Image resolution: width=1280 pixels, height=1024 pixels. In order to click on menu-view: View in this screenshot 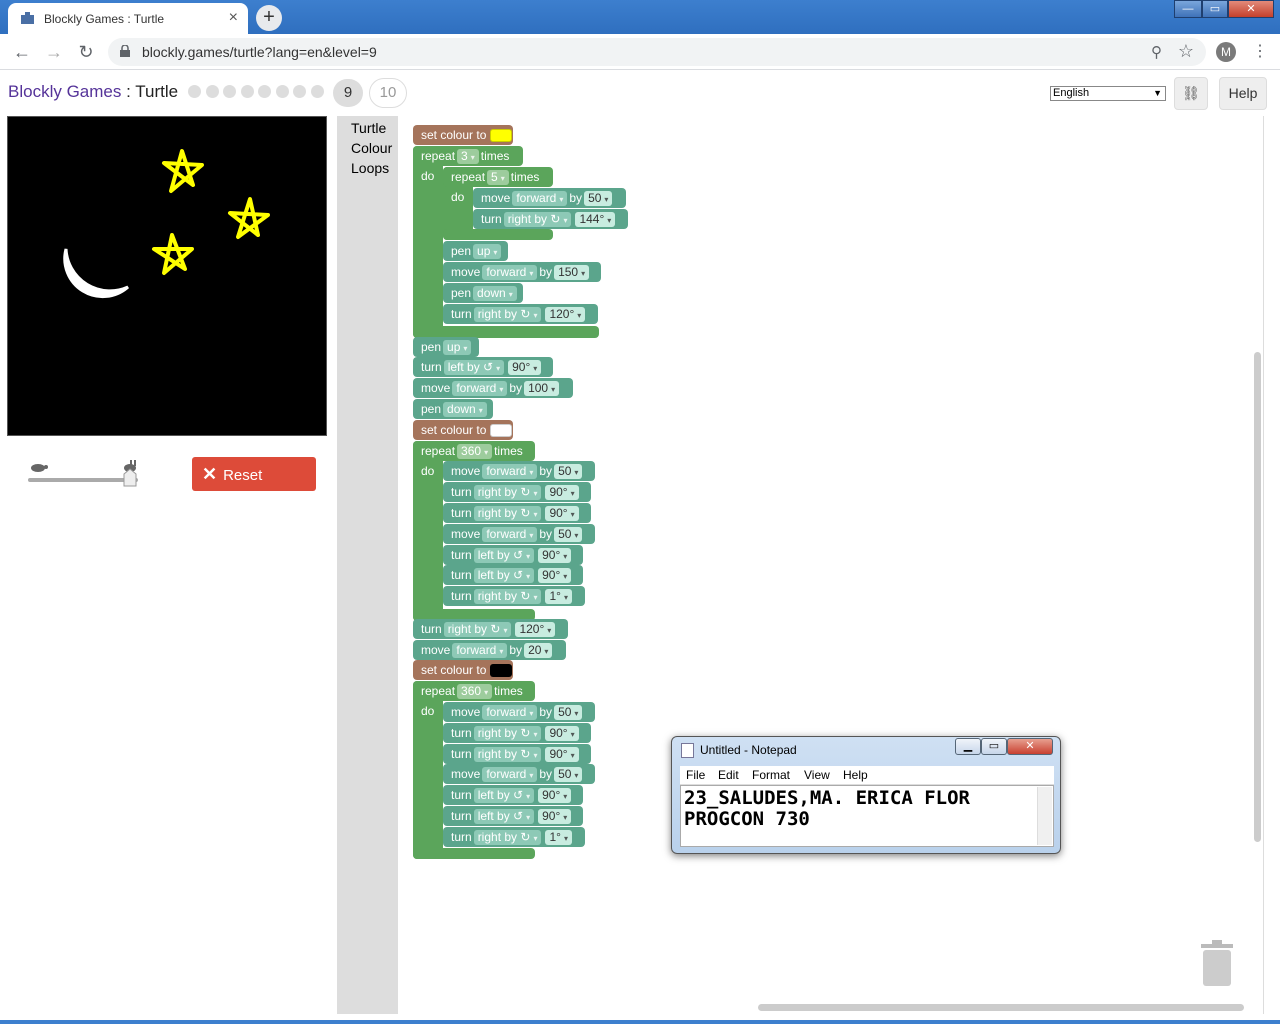, I will do `click(817, 775)`.